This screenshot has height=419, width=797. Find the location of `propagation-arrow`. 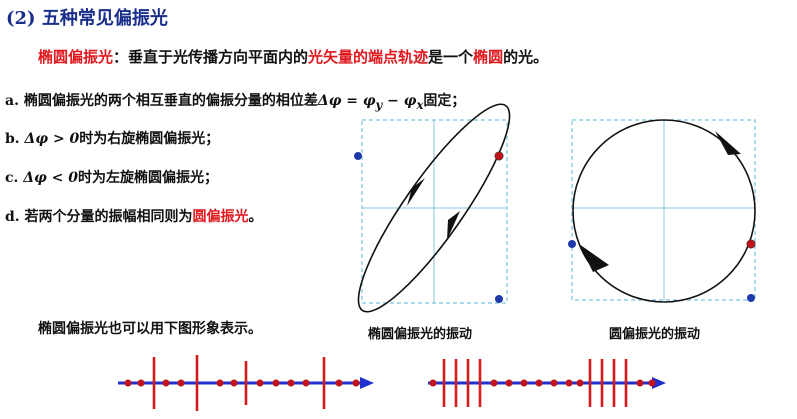

propagation-arrow is located at coordinates (367, 383).